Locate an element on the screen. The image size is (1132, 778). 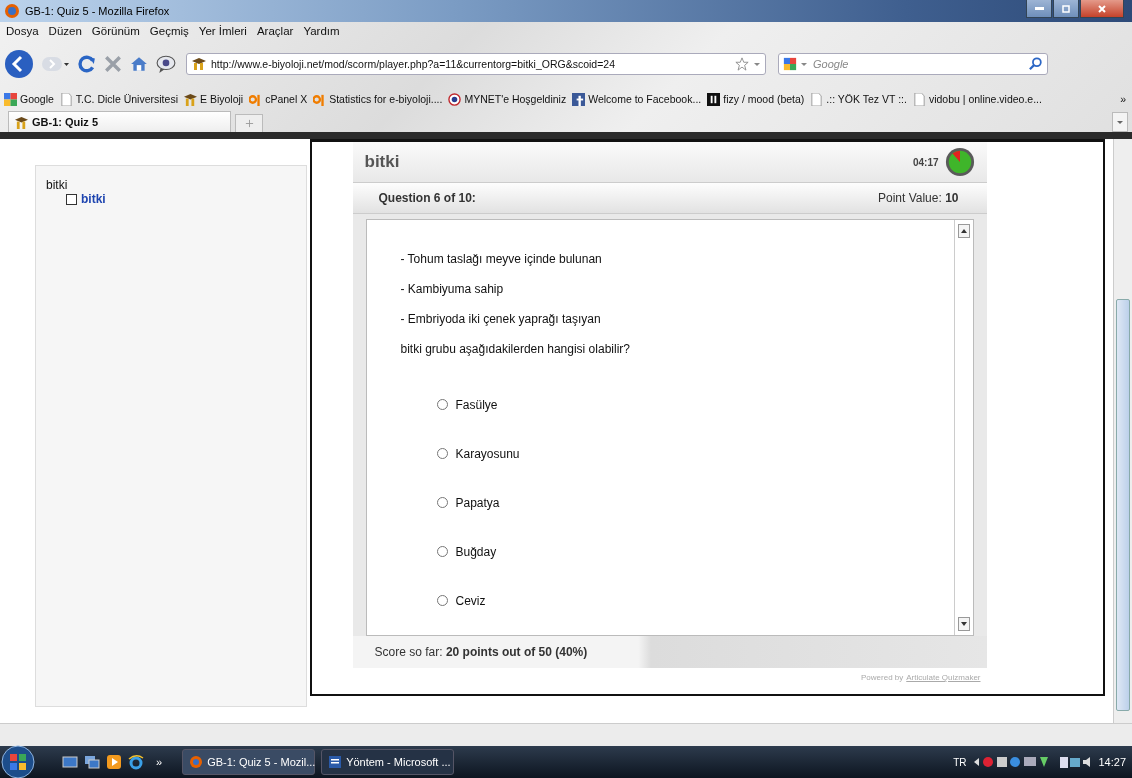
minimize-button is located at coordinates (1039, 9).